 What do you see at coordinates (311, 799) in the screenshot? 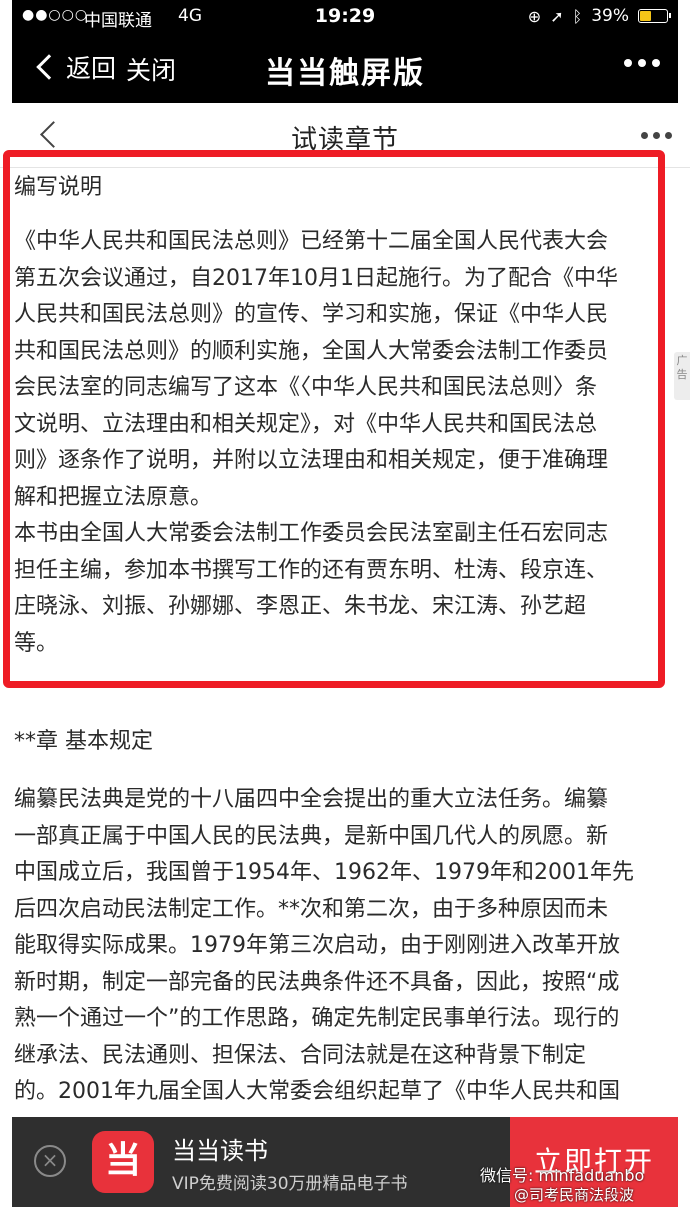
I see `text-line: 编纂民法典是党的十八届四中全会提出的重大立法任务。编纂` at bounding box center [311, 799].